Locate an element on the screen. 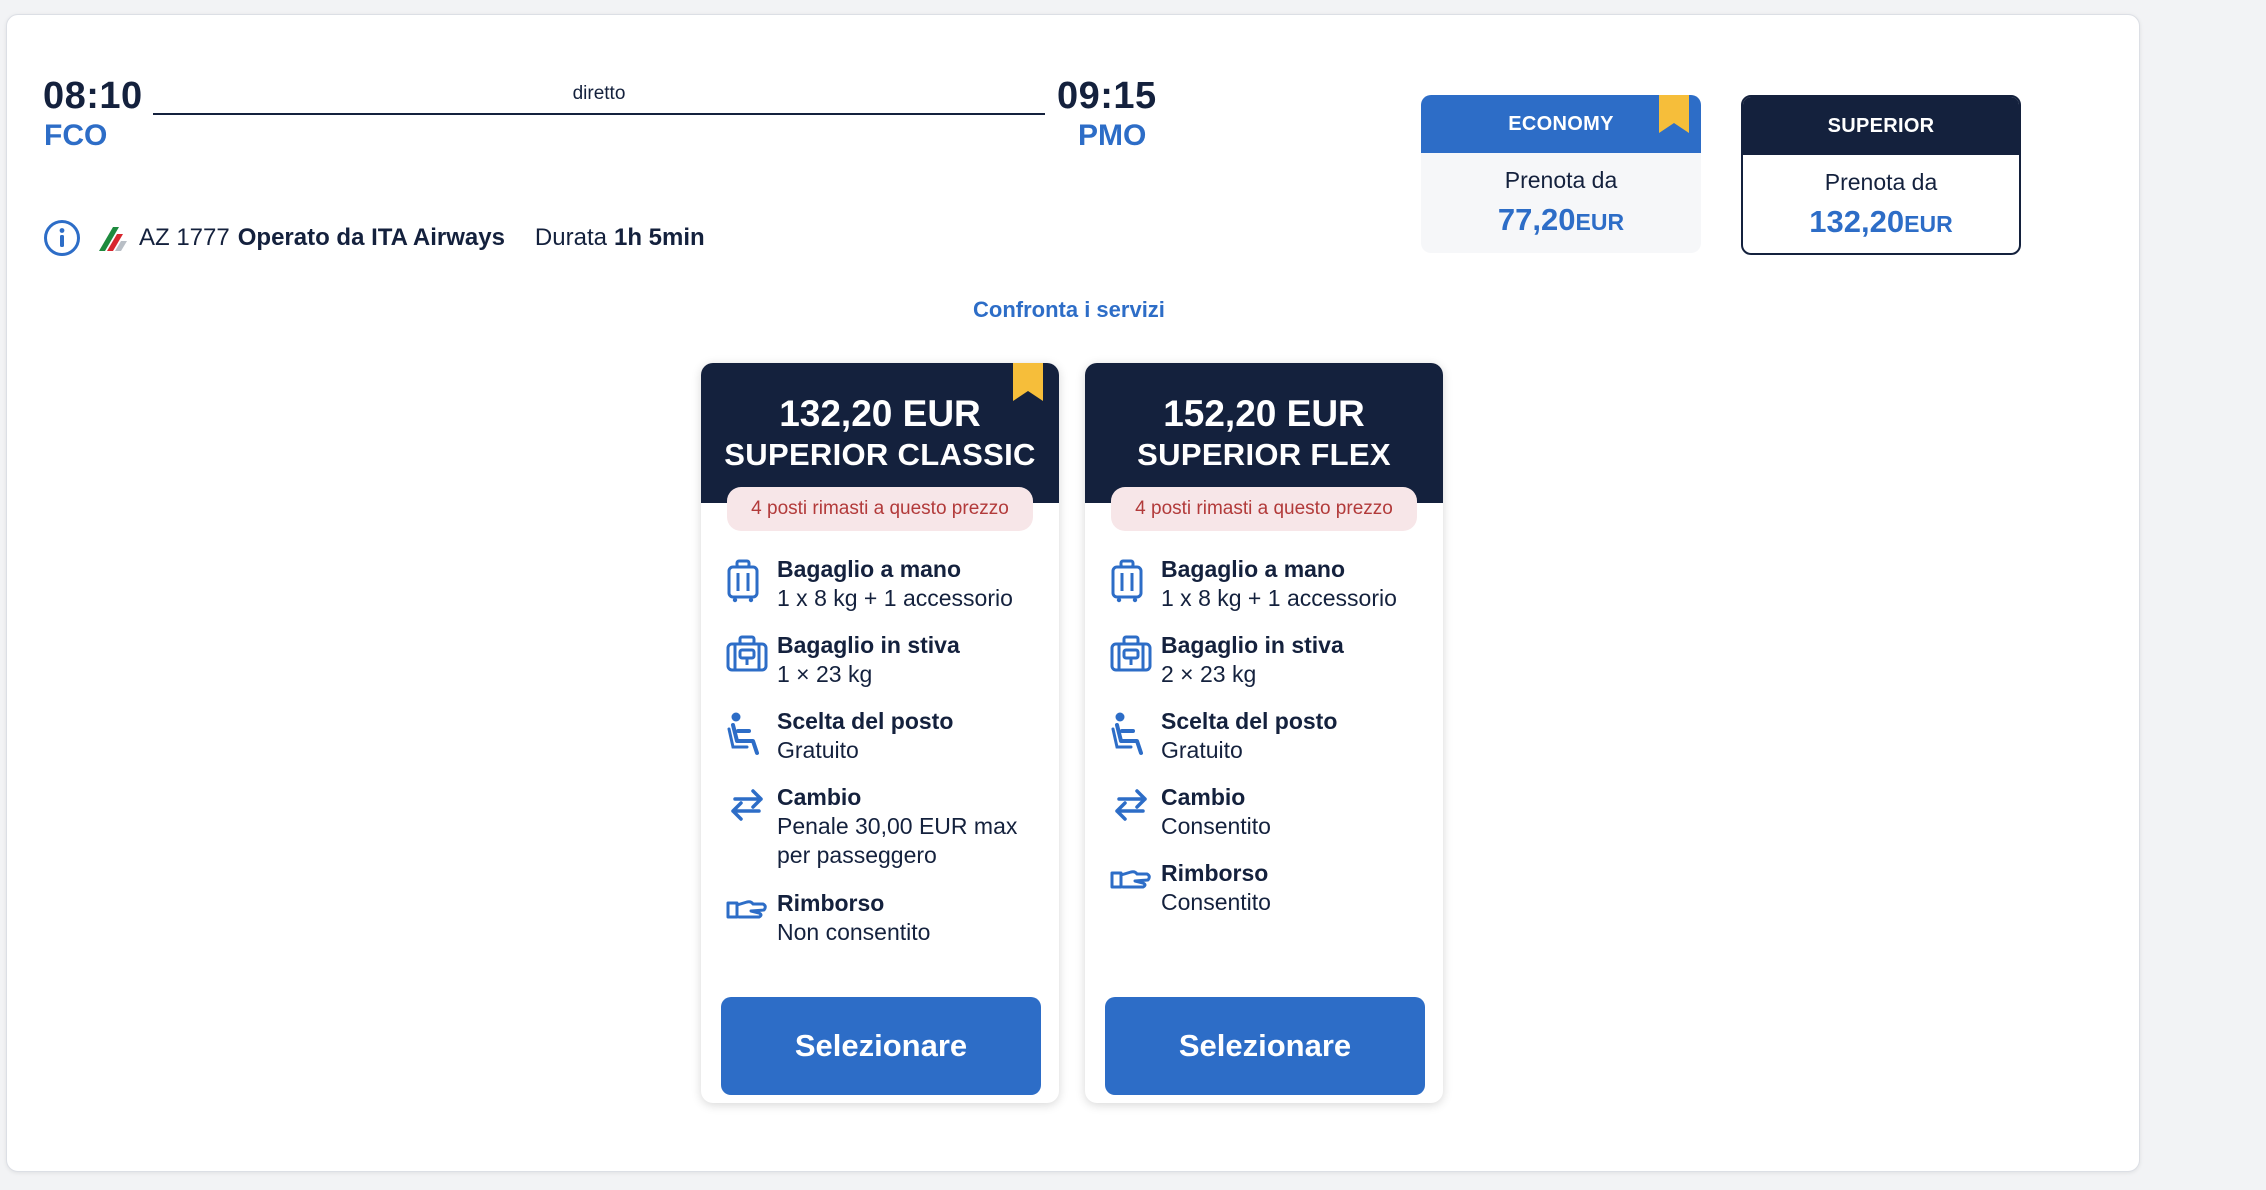 The width and height of the screenshot is (2266, 1190). arrival-airport: PMO is located at coordinates (1112, 135).